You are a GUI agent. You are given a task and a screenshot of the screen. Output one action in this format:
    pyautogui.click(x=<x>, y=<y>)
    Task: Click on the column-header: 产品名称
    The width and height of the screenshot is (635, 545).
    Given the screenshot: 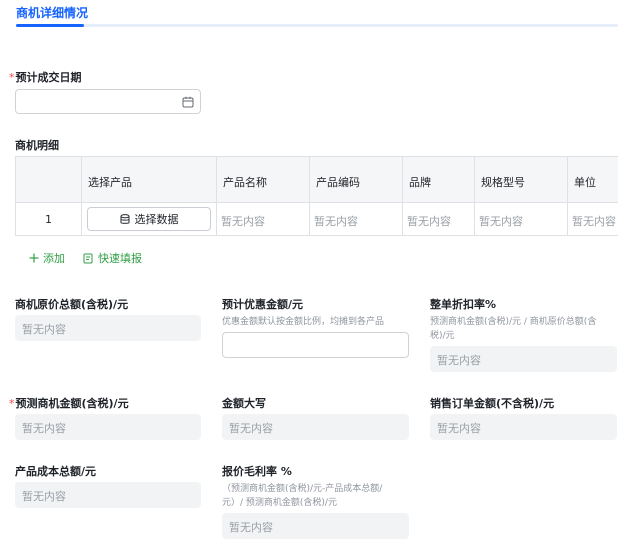 What is the action you would take?
    pyautogui.click(x=263, y=179)
    